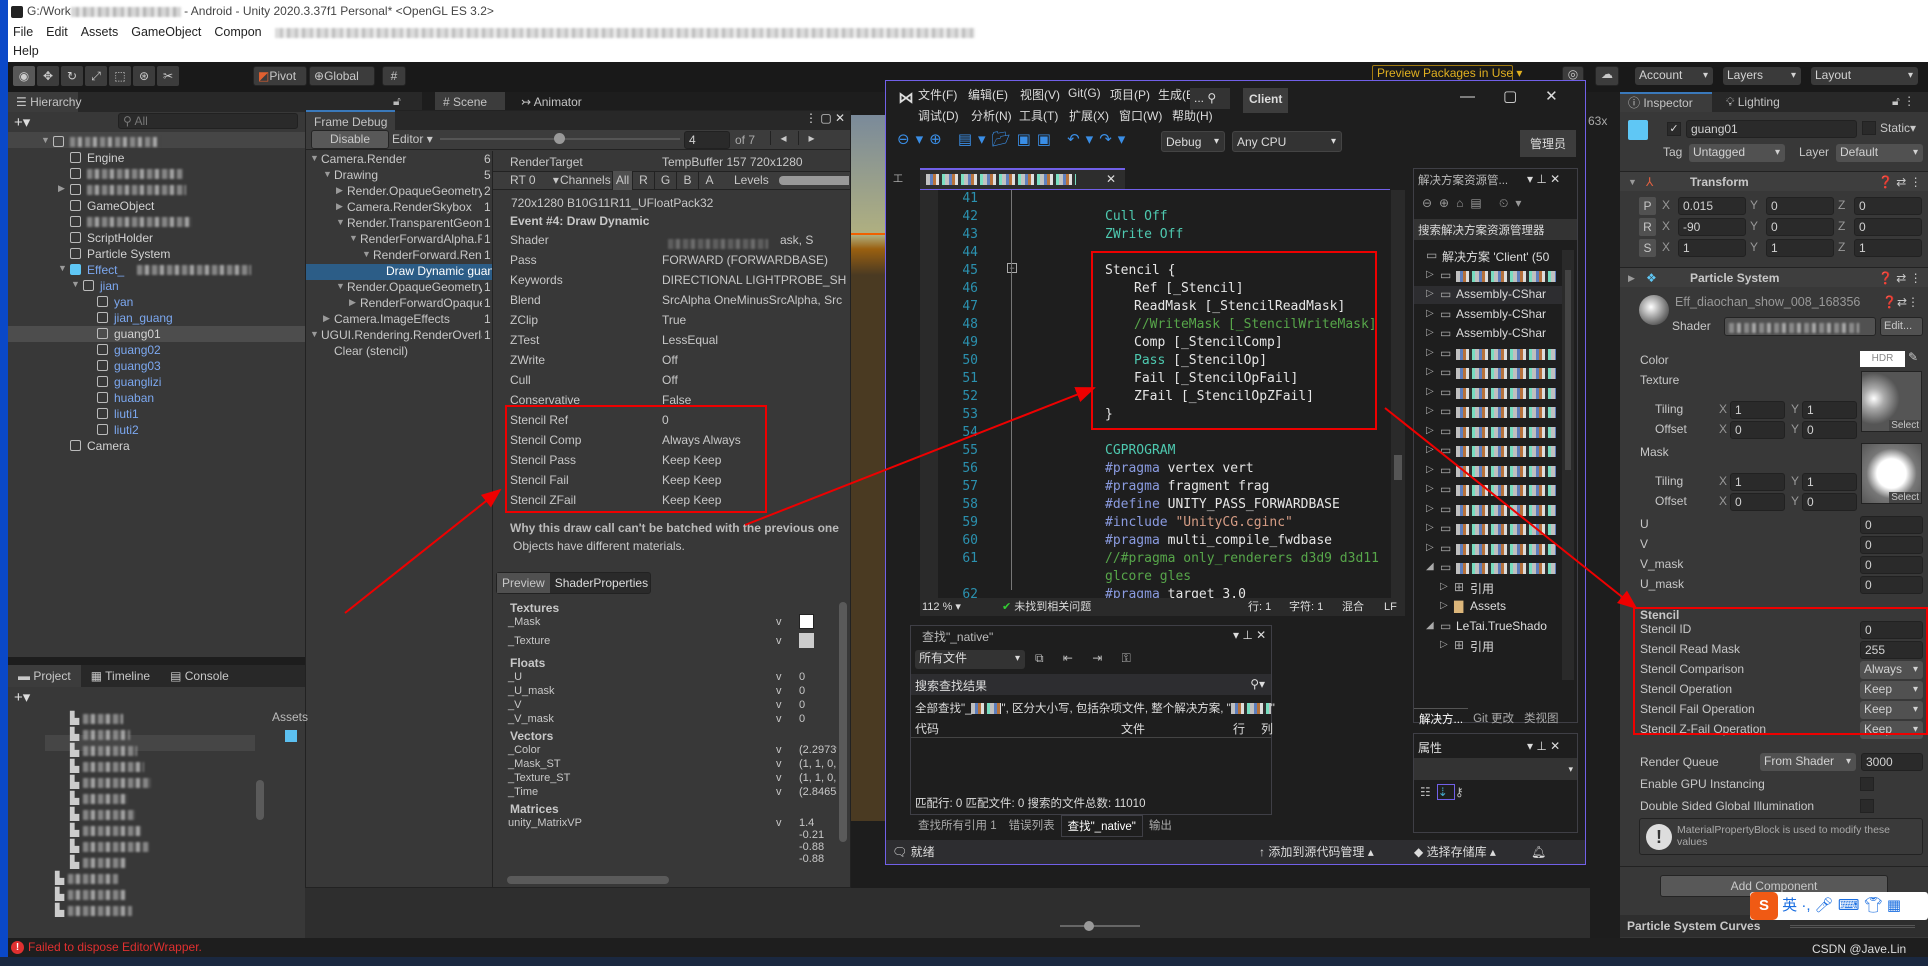  What do you see at coordinates (1511, 508) in the screenshot?
I see `arrow-to-inspector` at bounding box center [1511, 508].